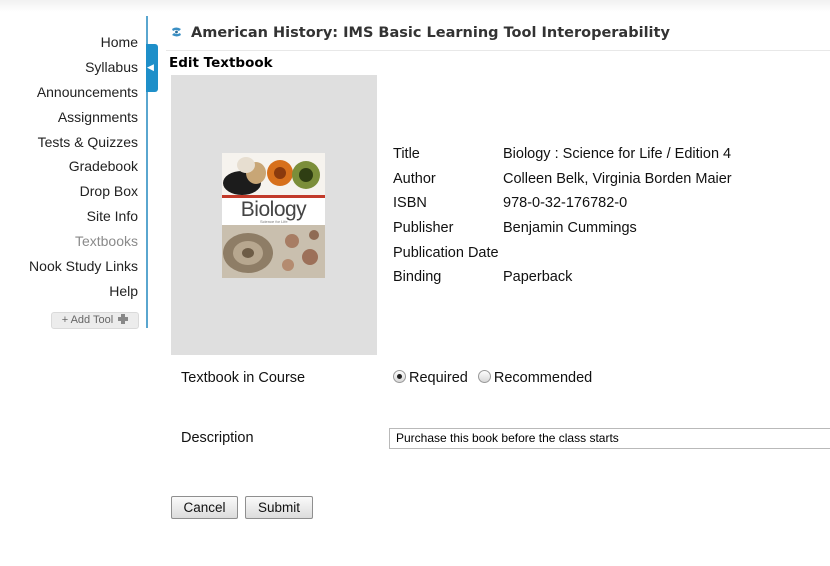  What do you see at coordinates (492, 378) in the screenshot?
I see `requirement-radio-group: Required Recommended` at bounding box center [492, 378].